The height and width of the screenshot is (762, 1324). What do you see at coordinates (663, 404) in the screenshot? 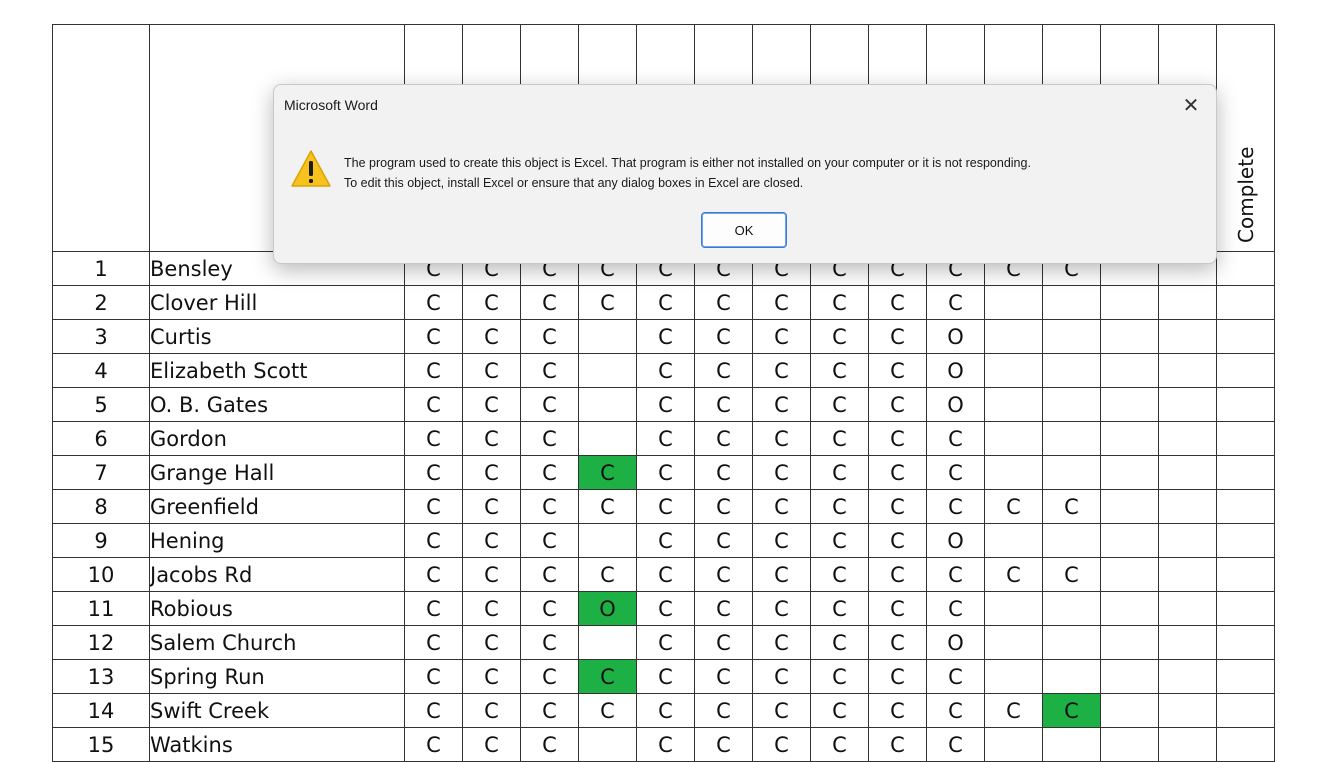
I see `table-row: 5 O. B. Gates C C C C C C C C O` at bounding box center [663, 404].